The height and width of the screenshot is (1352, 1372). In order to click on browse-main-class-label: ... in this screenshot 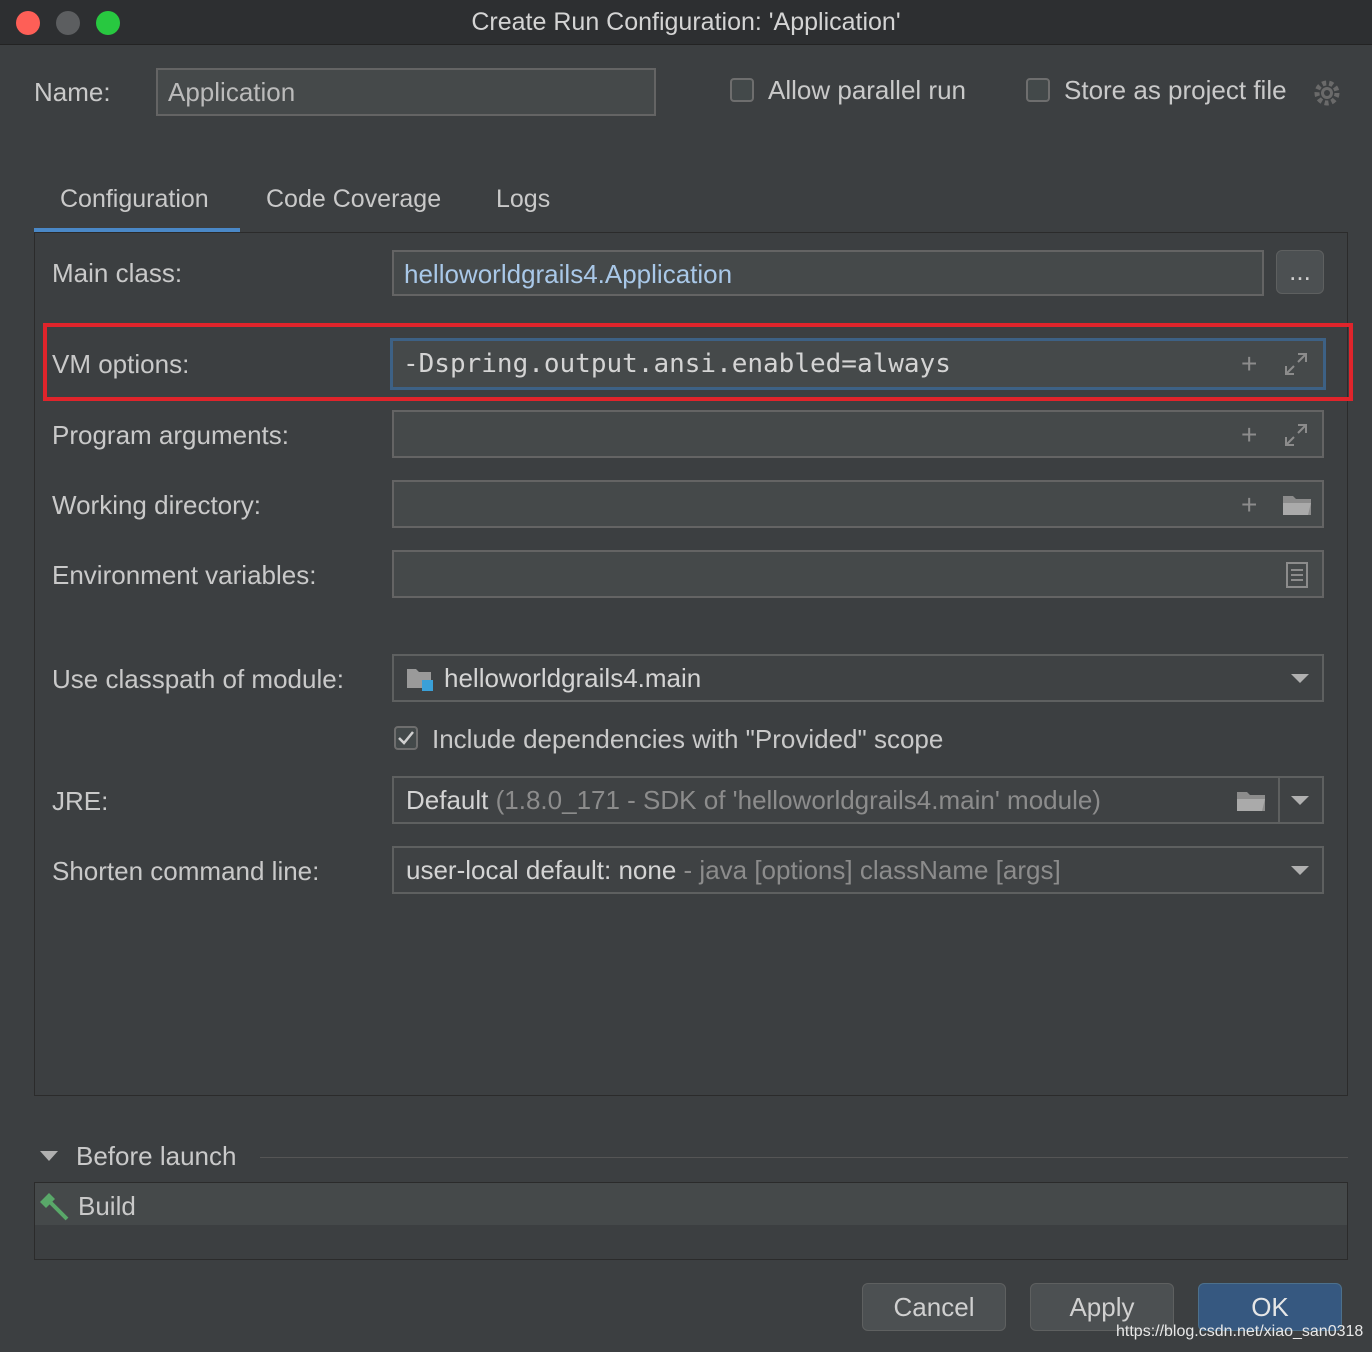, I will do `click(1300, 271)`.